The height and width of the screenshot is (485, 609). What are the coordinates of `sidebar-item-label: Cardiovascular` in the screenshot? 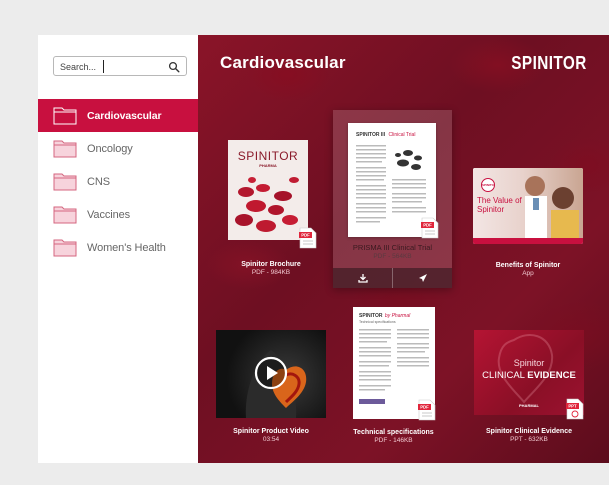 It's located at (124, 115).